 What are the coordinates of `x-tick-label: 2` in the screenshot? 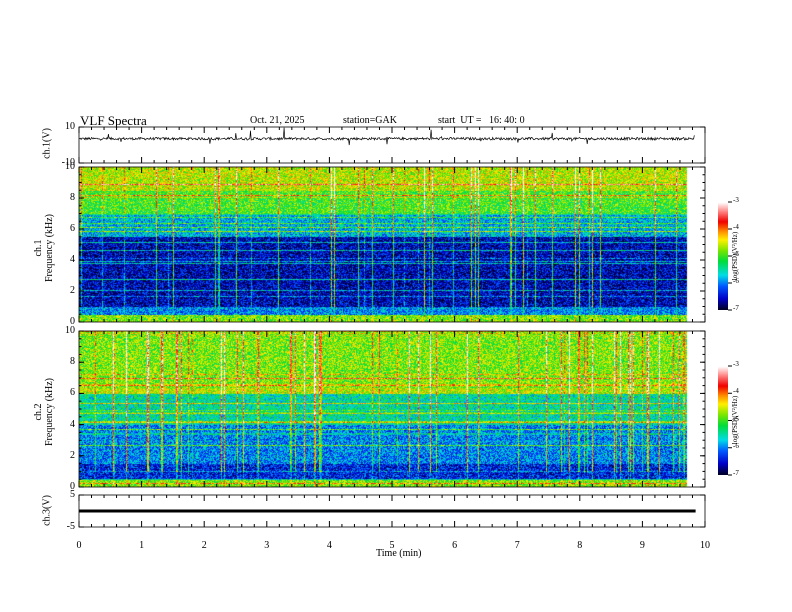 It's located at (204, 545).